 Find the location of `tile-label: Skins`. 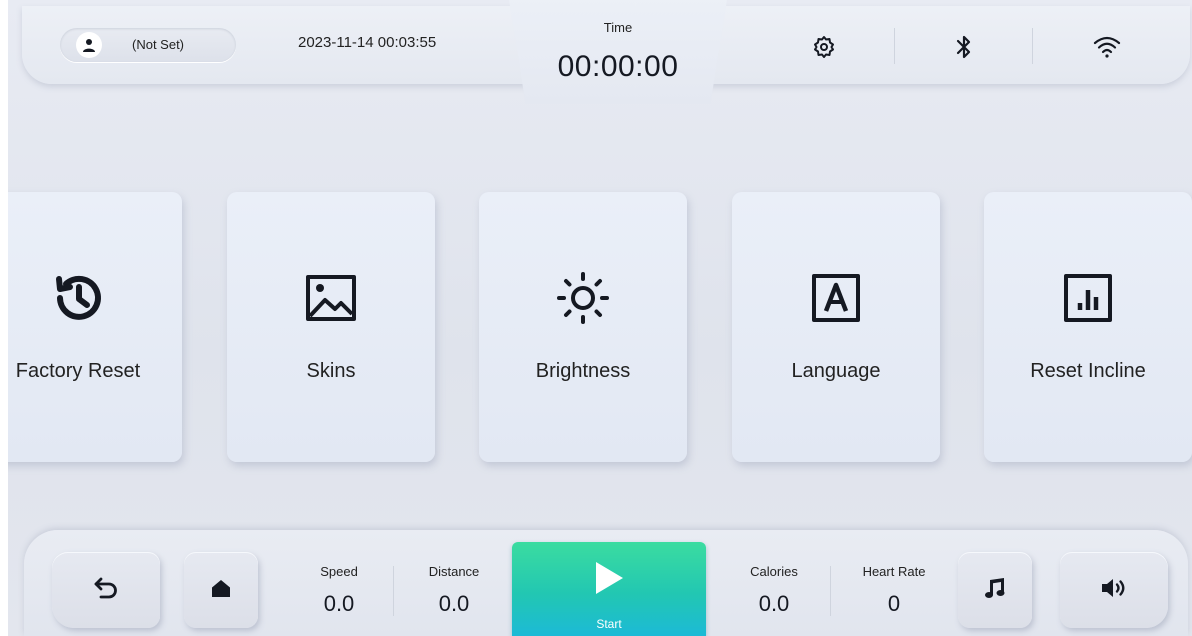

tile-label: Skins is located at coordinates (331, 371).